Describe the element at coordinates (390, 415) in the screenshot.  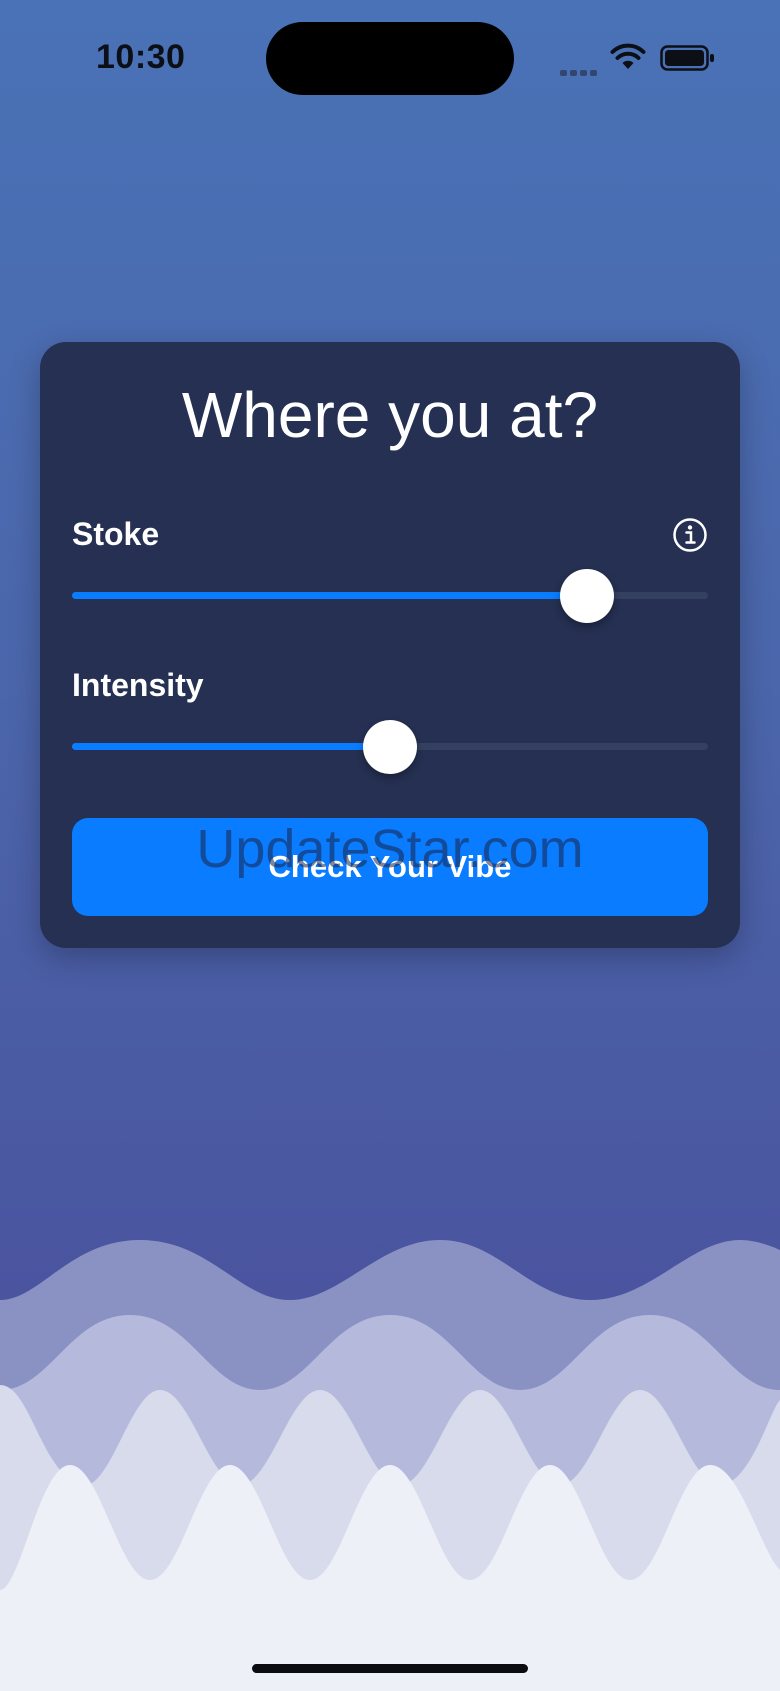
I see `card-title: Where you at?` at that location.